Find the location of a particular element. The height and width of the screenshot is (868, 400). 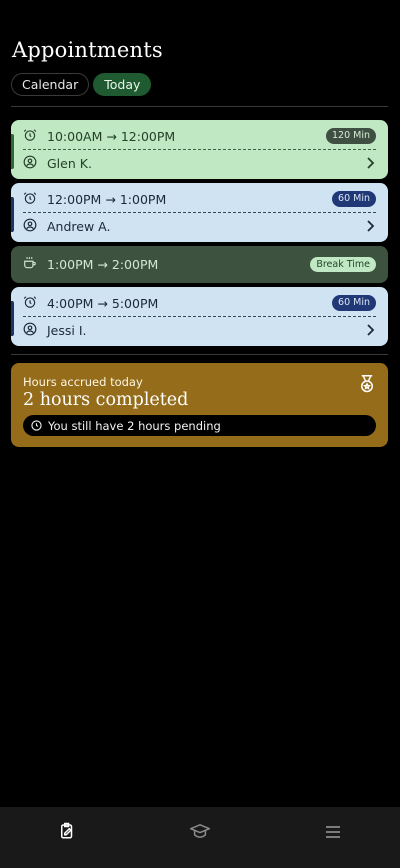

client-name: Jessi I. is located at coordinates (67, 330).